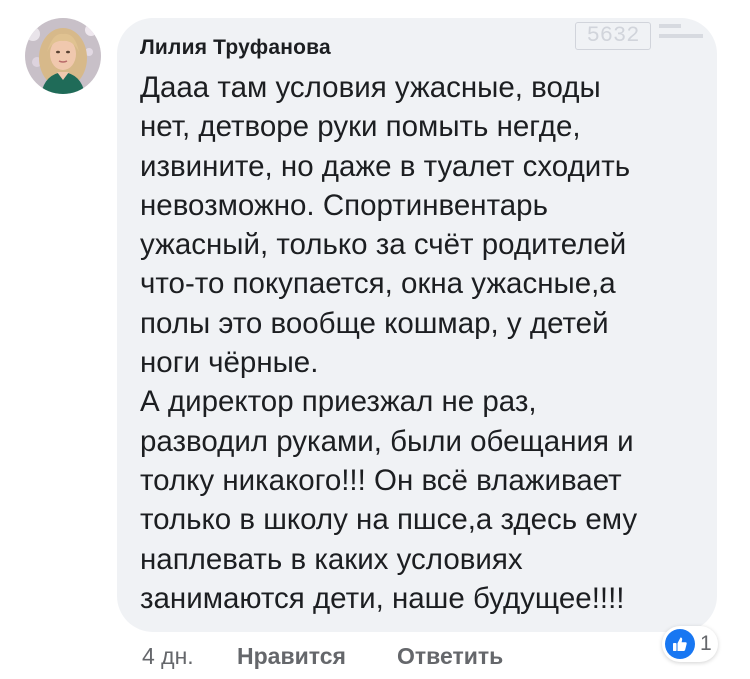  Describe the element at coordinates (291, 656) in the screenshot. I see `like-button: Нравится` at that location.